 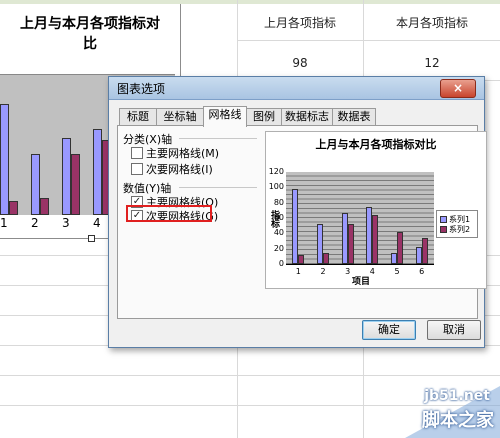 What do you see at coordinates (90, 24) in the screenshot?
I see `embedded-chart-title-line1: 上月与本月各项指标对` at bounding box center [90, 24].